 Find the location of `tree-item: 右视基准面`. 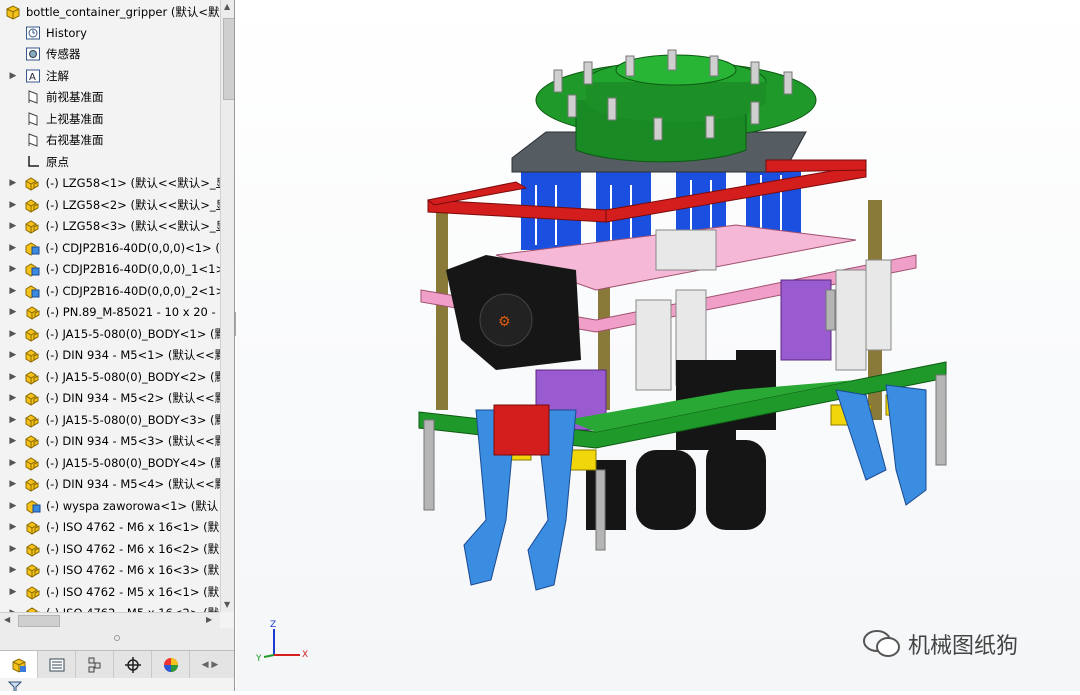

tree-item: 右视基准面 is located at coordinates (110, 140).